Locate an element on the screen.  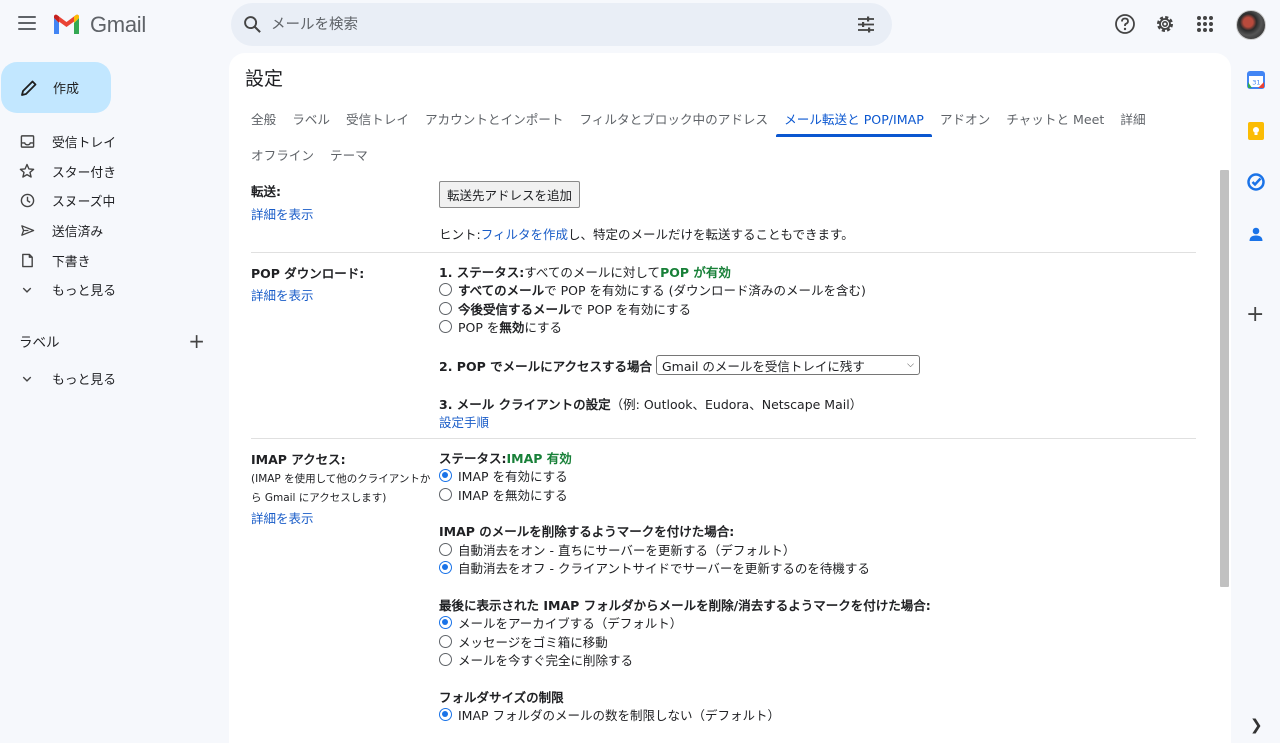
pop-option-all: すべてのメール で POP を有効にする (ダウンロード済みのメールを含む) is located at coordinates (817, 290).